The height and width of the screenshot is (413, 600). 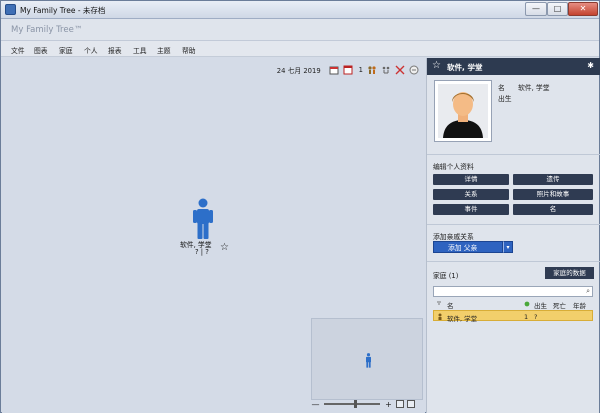 What do you see at coordinates (352, 404) in the screenshot?
I see `zoom-slider` at bounding box center [352, 404].